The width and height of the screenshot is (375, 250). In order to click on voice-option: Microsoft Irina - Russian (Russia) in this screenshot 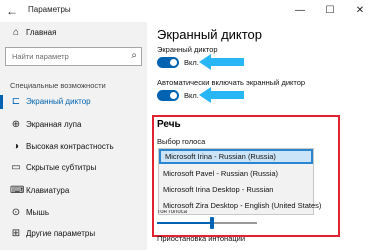, I will do `click(236, 156)`.